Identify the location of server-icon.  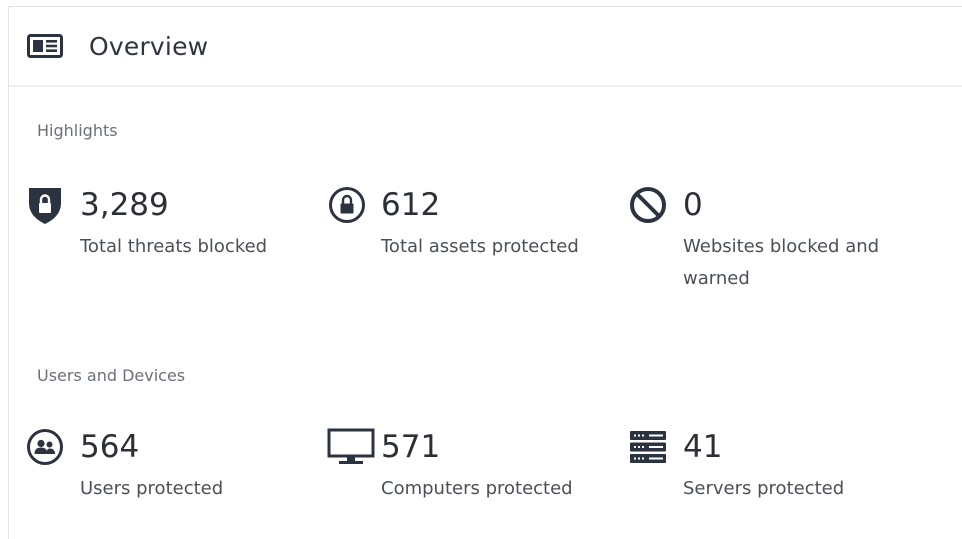
(648, 447).